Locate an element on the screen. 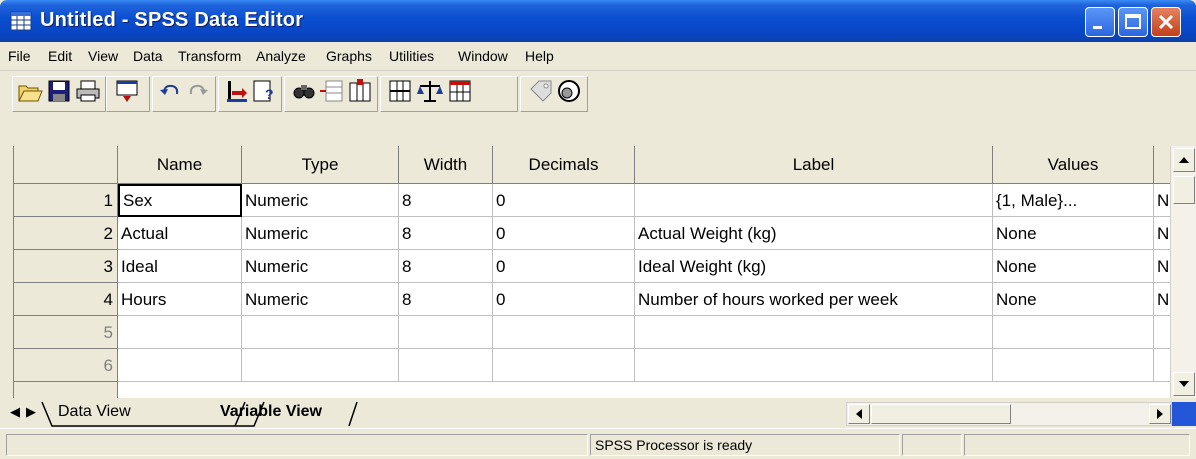 This screenshot has height=459, width=1196. cell-label-2: Actual Weight (kg) is located at coordinates (814, 233).